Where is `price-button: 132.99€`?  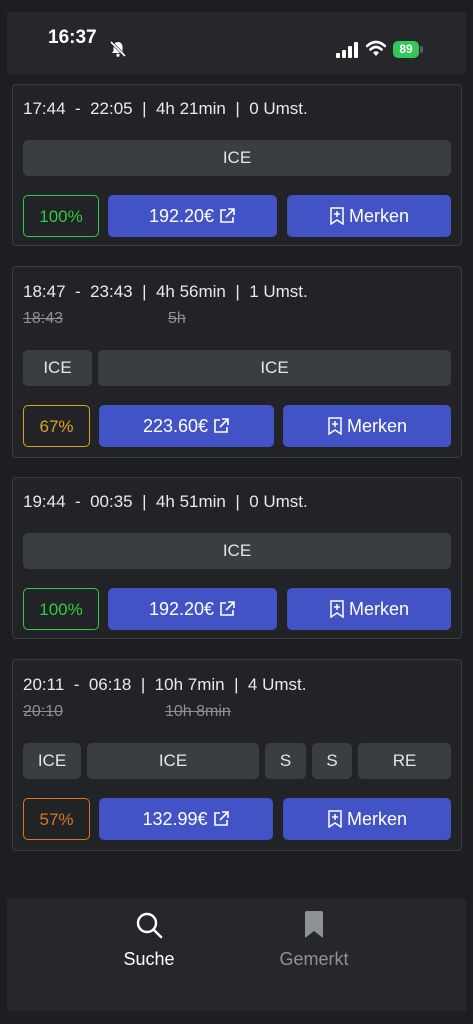 price-button: 132.99€ is located at coordinates (186, 819).